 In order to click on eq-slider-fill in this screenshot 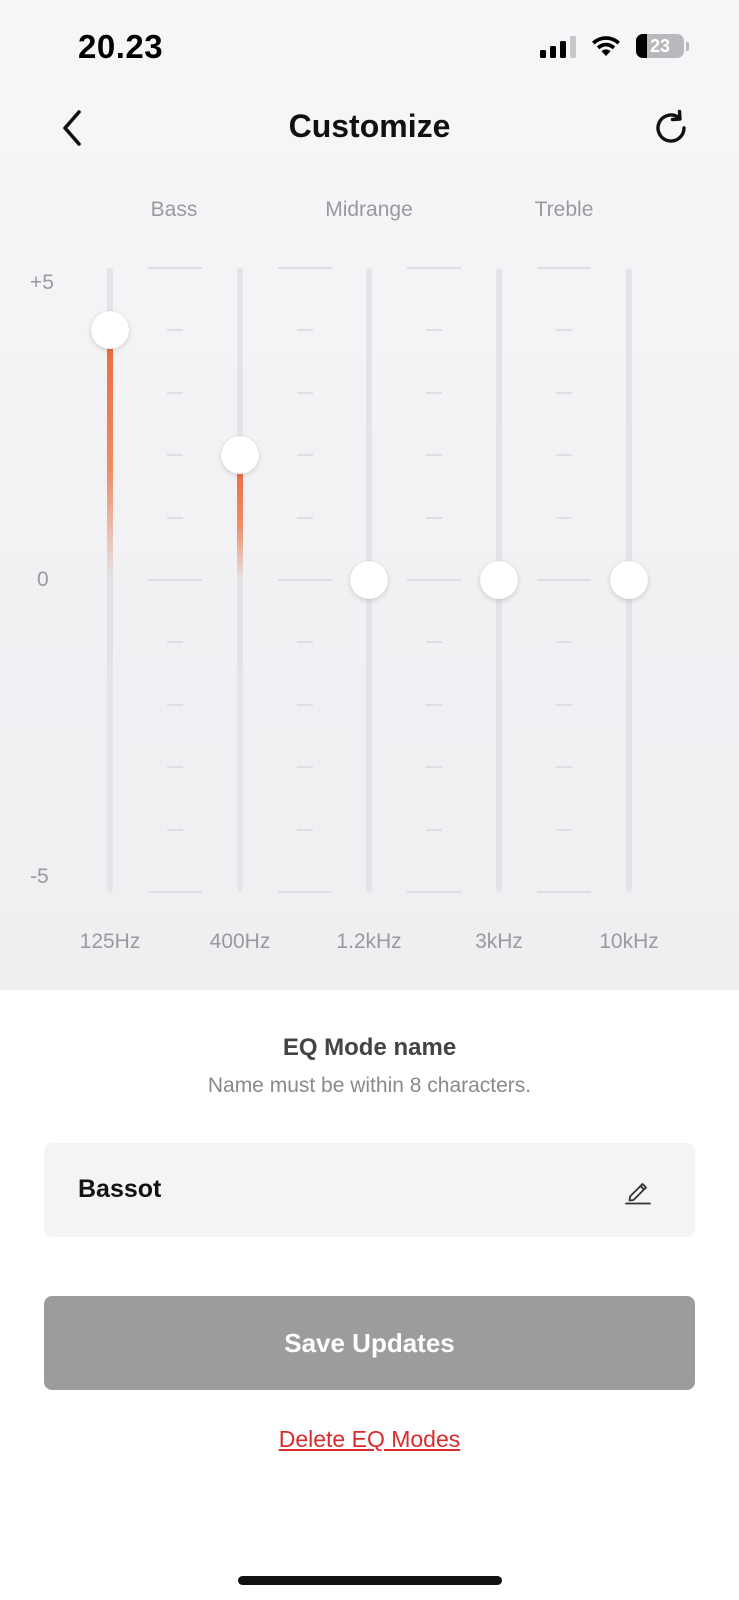, I will do `click(110, 455)`.